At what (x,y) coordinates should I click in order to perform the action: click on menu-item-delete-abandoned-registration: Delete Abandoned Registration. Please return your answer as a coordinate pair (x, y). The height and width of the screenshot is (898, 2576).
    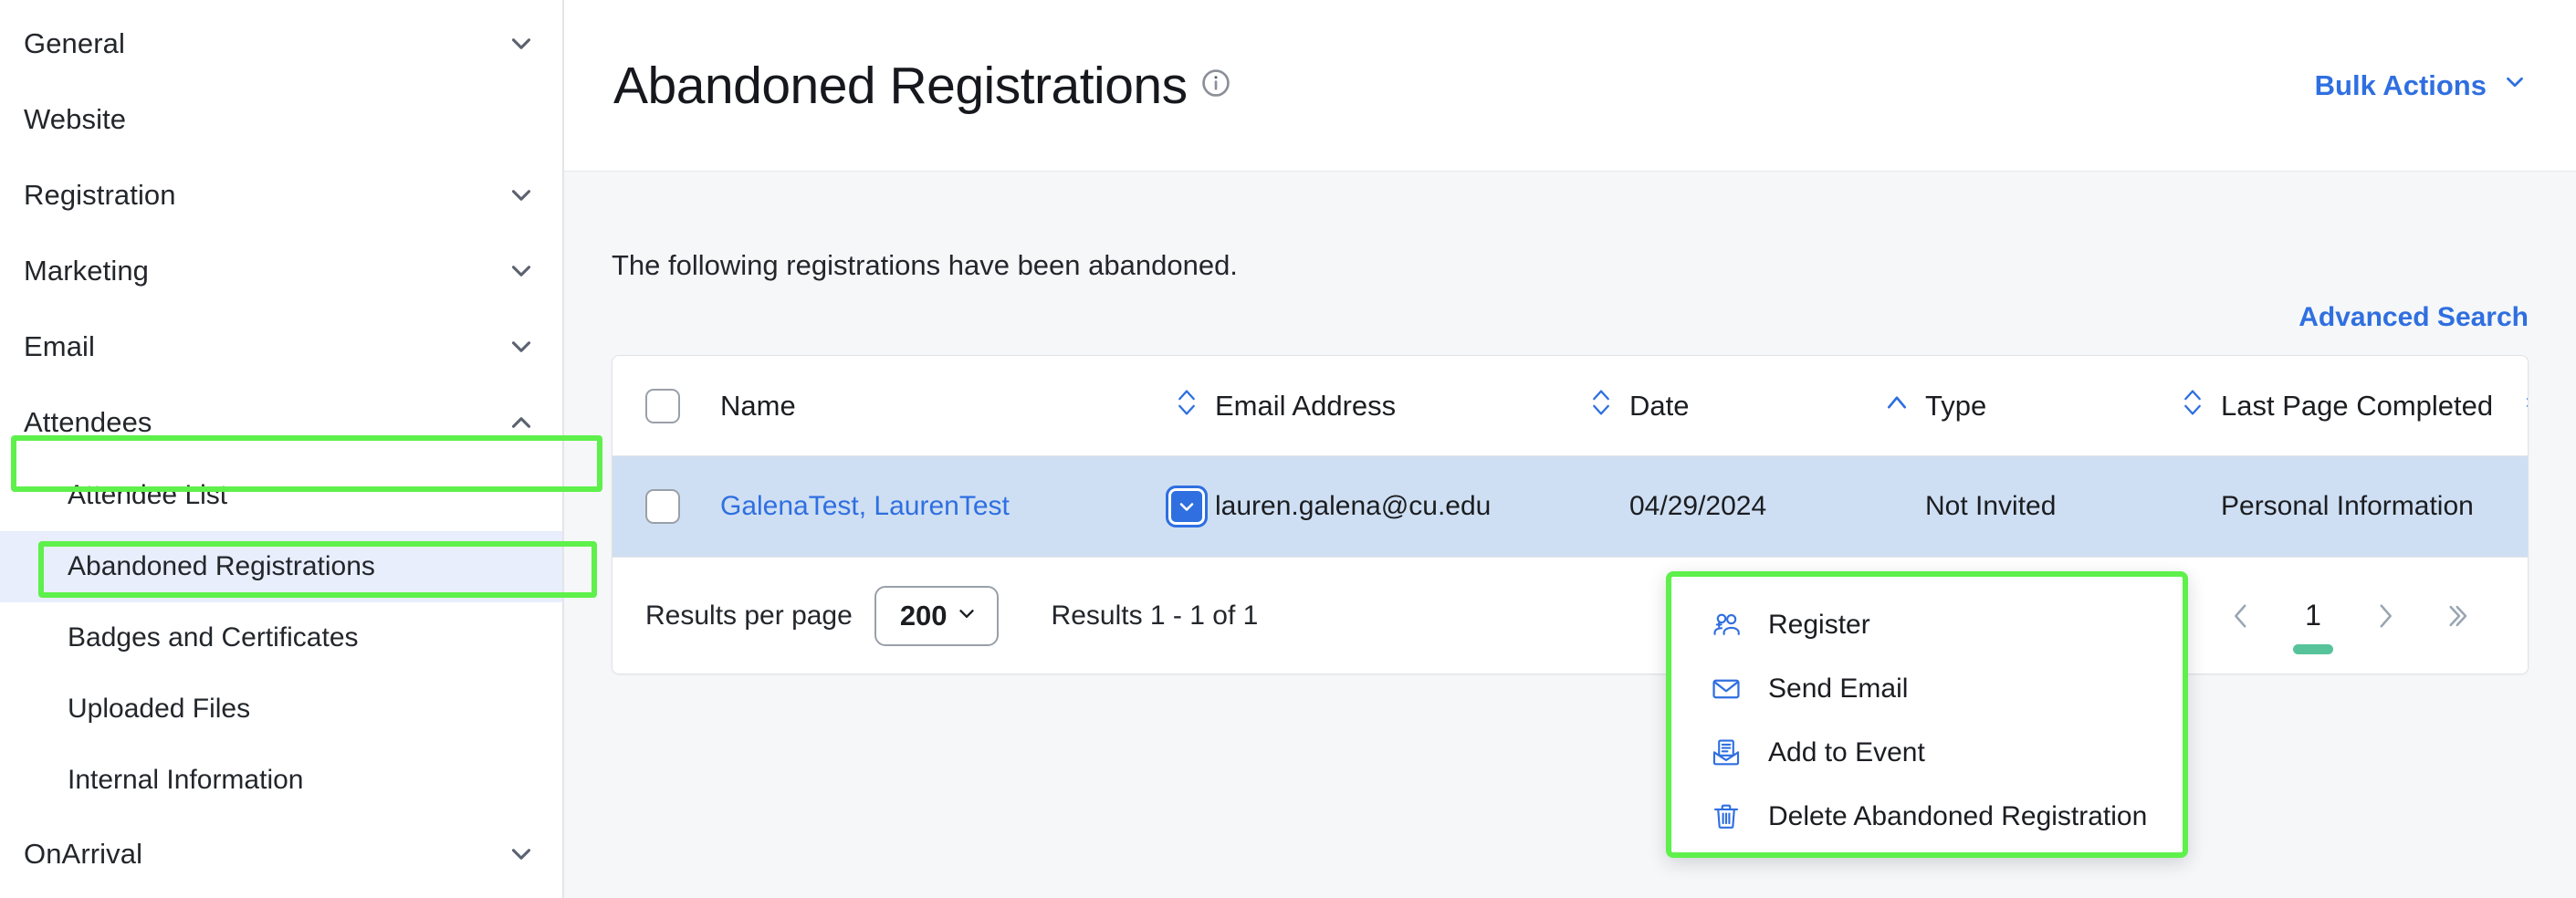
    Looking at the image, I should click on (1927, 817).